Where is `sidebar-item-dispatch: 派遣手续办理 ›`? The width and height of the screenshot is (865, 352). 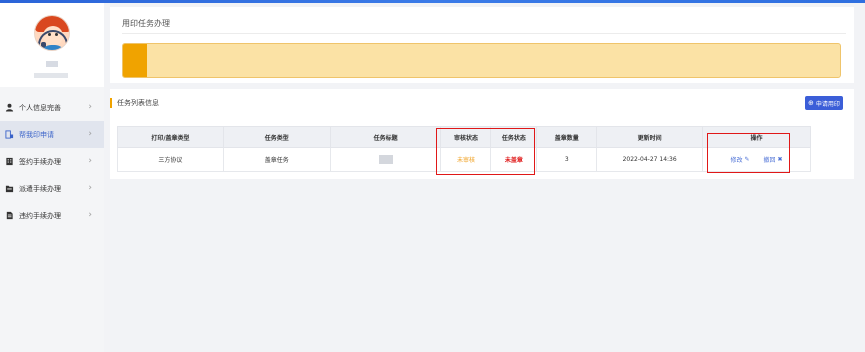
sidebar-item-dispatch: 派遣手续办理 › is located at coordinates (52, 188).